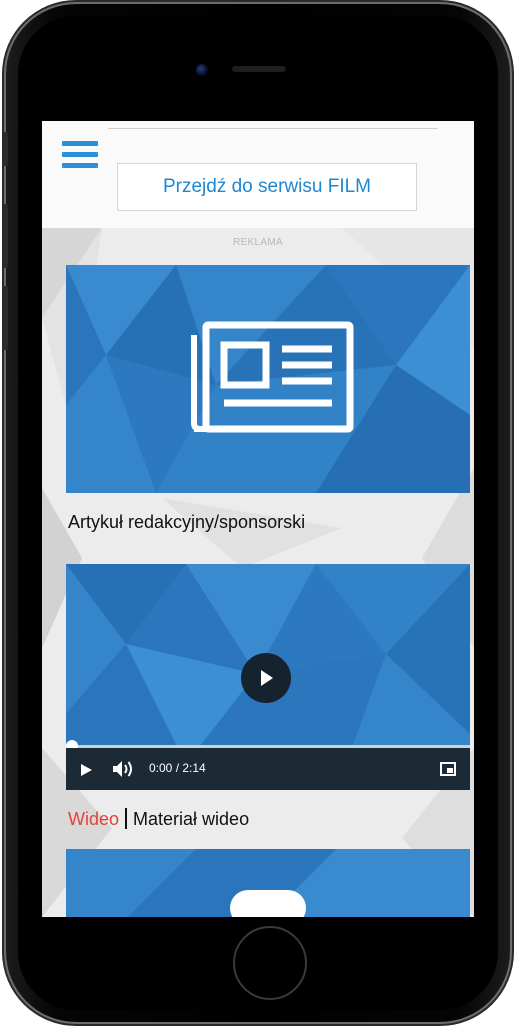 The width and height of the screenshot is (516, 1030). I want to click on video-tag: Wideo, so click(94, 819).